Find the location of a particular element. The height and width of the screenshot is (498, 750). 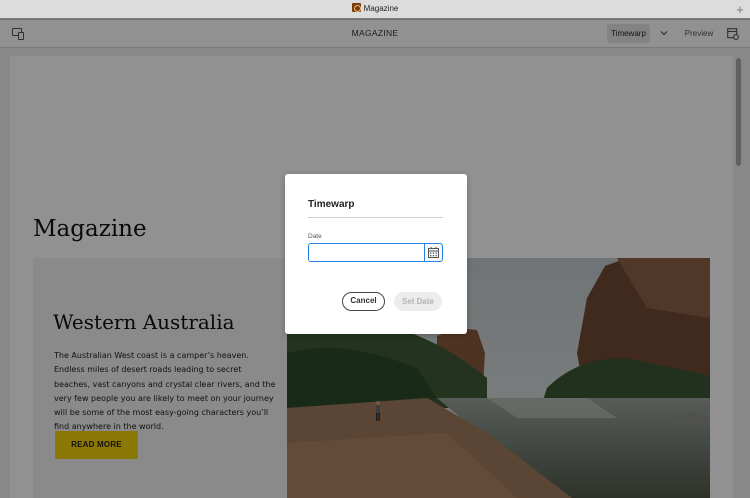

favicon-icon is located at coordinates (356, 7).